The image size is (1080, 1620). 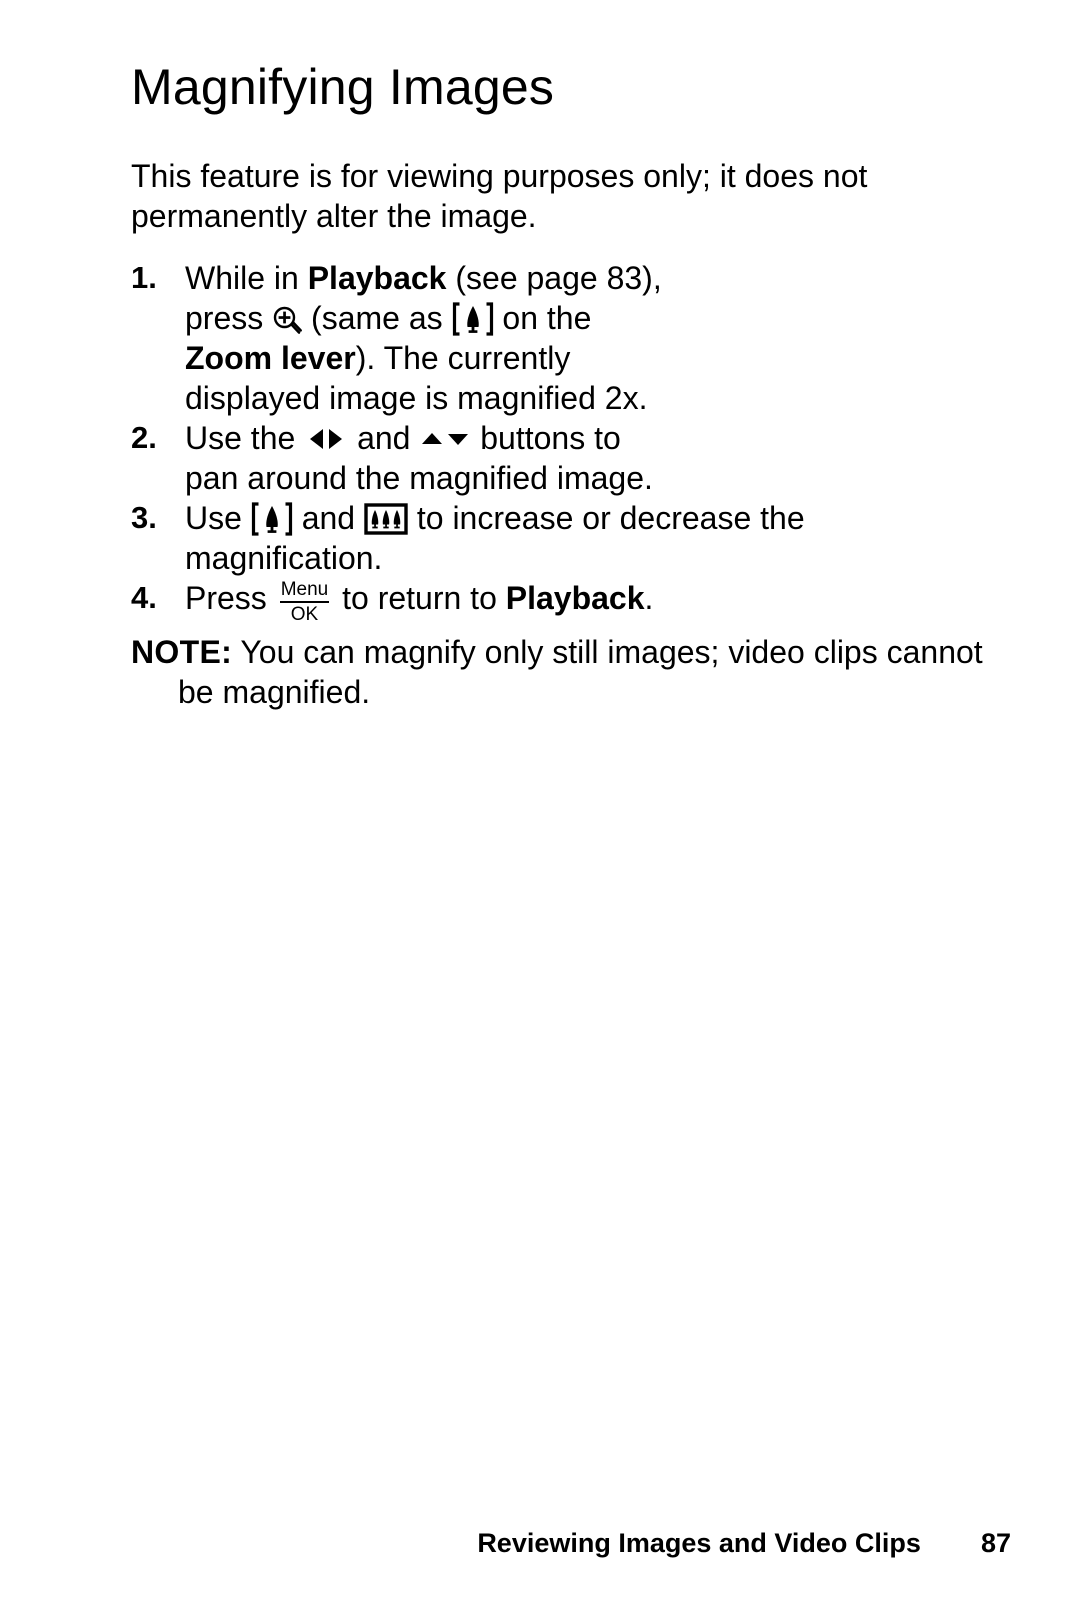 What do you see at coordinates (995, 1543) in the screenshot?
I see `footer-page-number: 87` at bounding box center [995, 1543].